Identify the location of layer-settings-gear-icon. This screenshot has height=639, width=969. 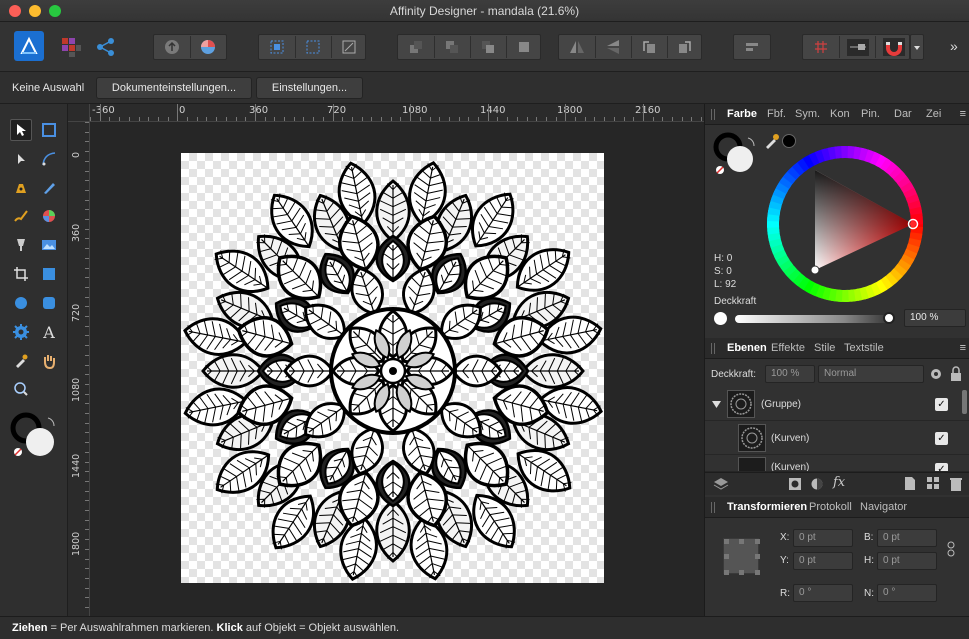
(936, 375).